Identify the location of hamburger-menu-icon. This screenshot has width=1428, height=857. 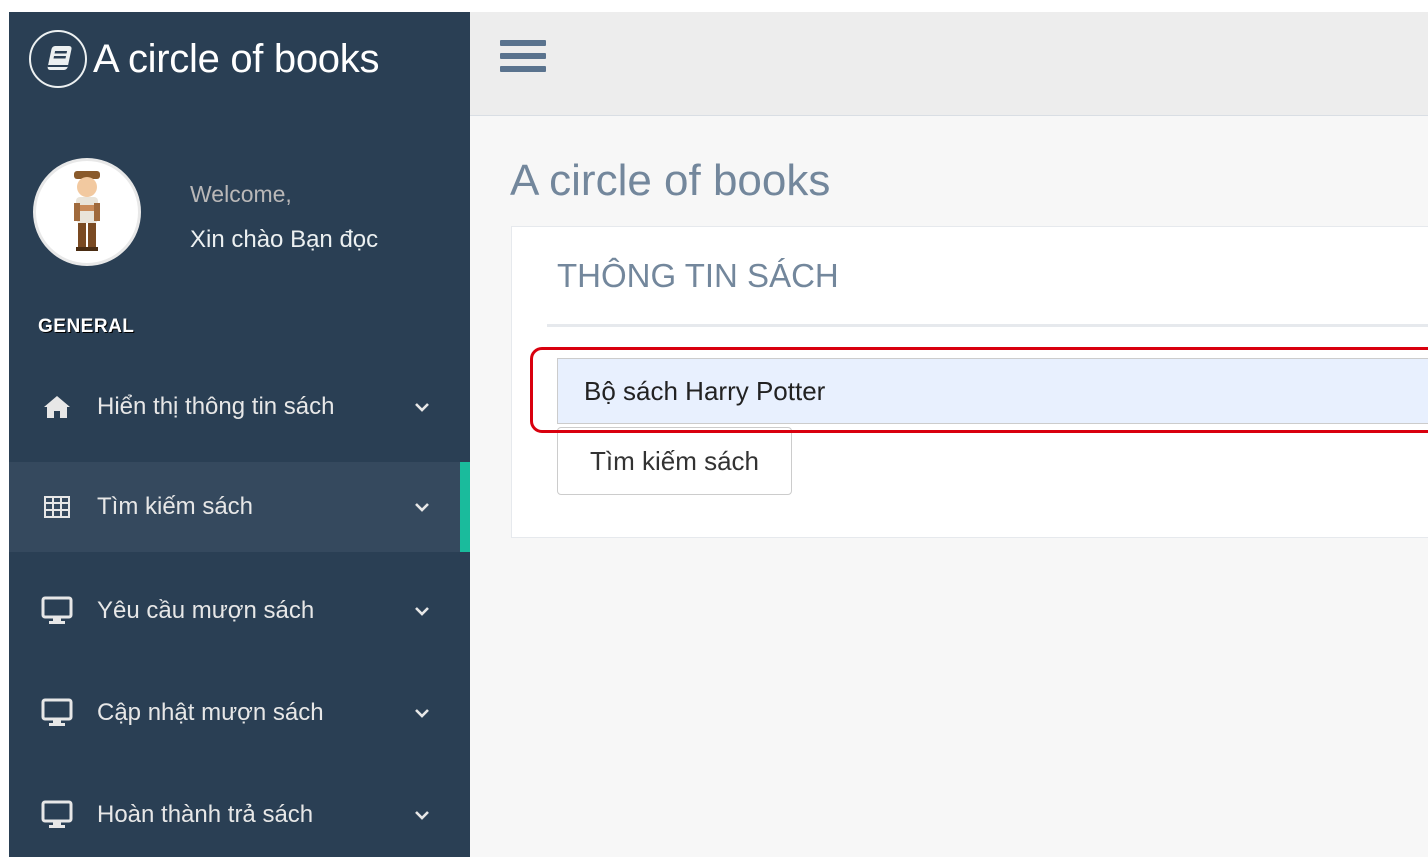
(523, 60).